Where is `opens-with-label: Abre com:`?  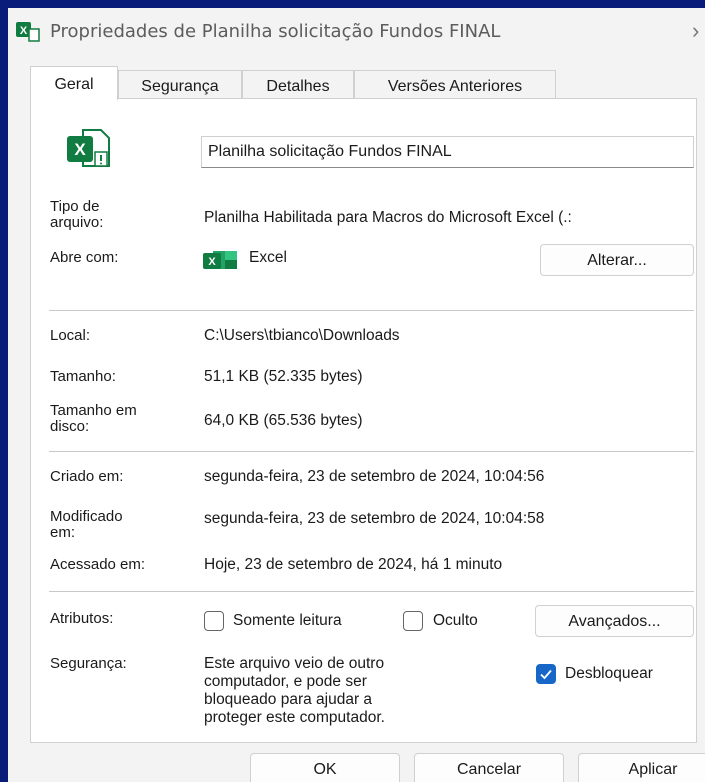
opens-with-label: Abre com: is located at coordinates (84, 257).